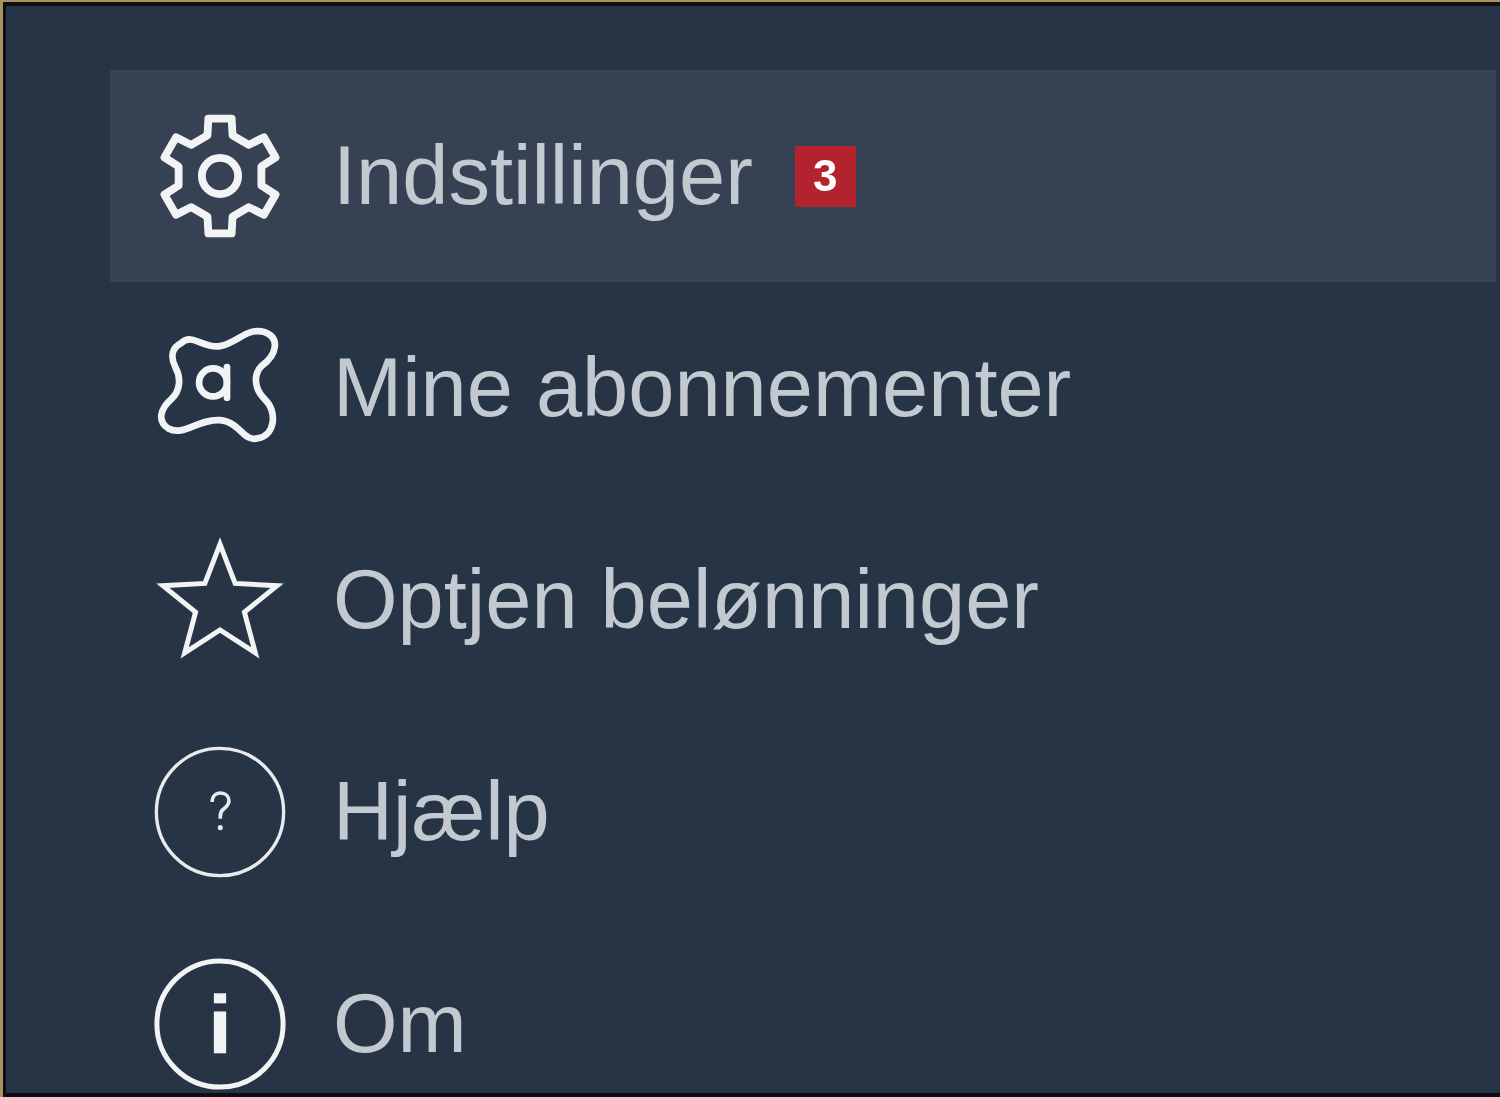 The image size is (1500, 1097). I want to click on menu-item: Om, so click(803, 1005).